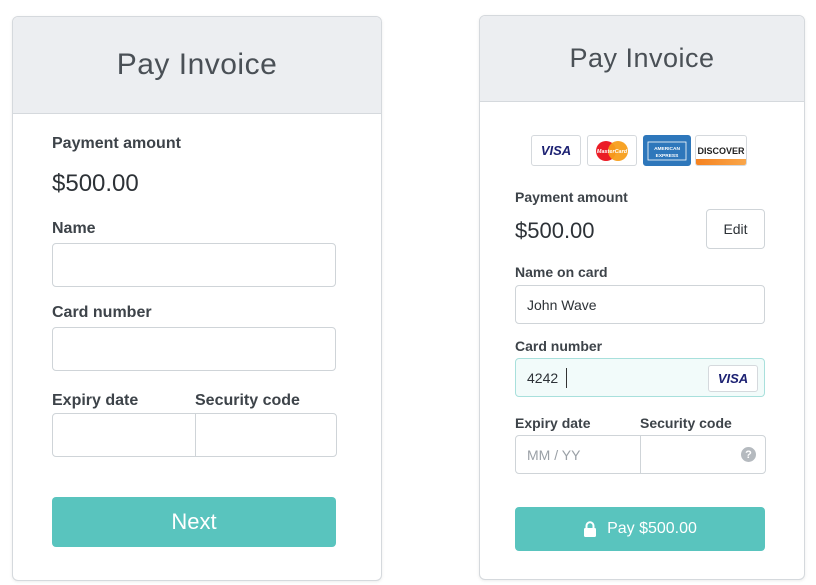  Describe the element at coordinates (721, 150) in the screenshot. I see `discover-logo-icon: DISCOVER` at that location.